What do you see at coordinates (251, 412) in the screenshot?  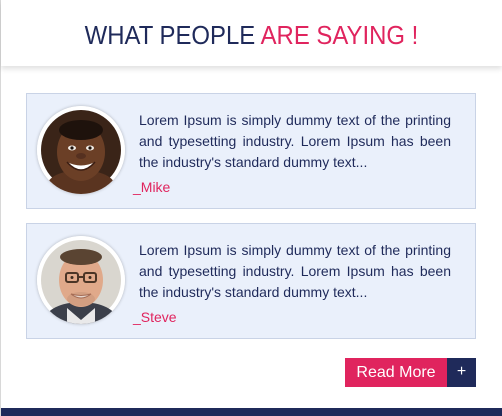 I see `footer-bar` at bounding box center [251, 412].